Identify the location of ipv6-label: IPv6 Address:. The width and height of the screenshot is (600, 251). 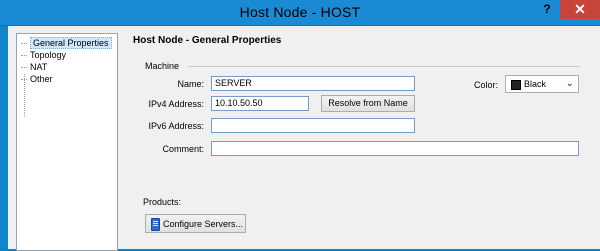
(176, 126).